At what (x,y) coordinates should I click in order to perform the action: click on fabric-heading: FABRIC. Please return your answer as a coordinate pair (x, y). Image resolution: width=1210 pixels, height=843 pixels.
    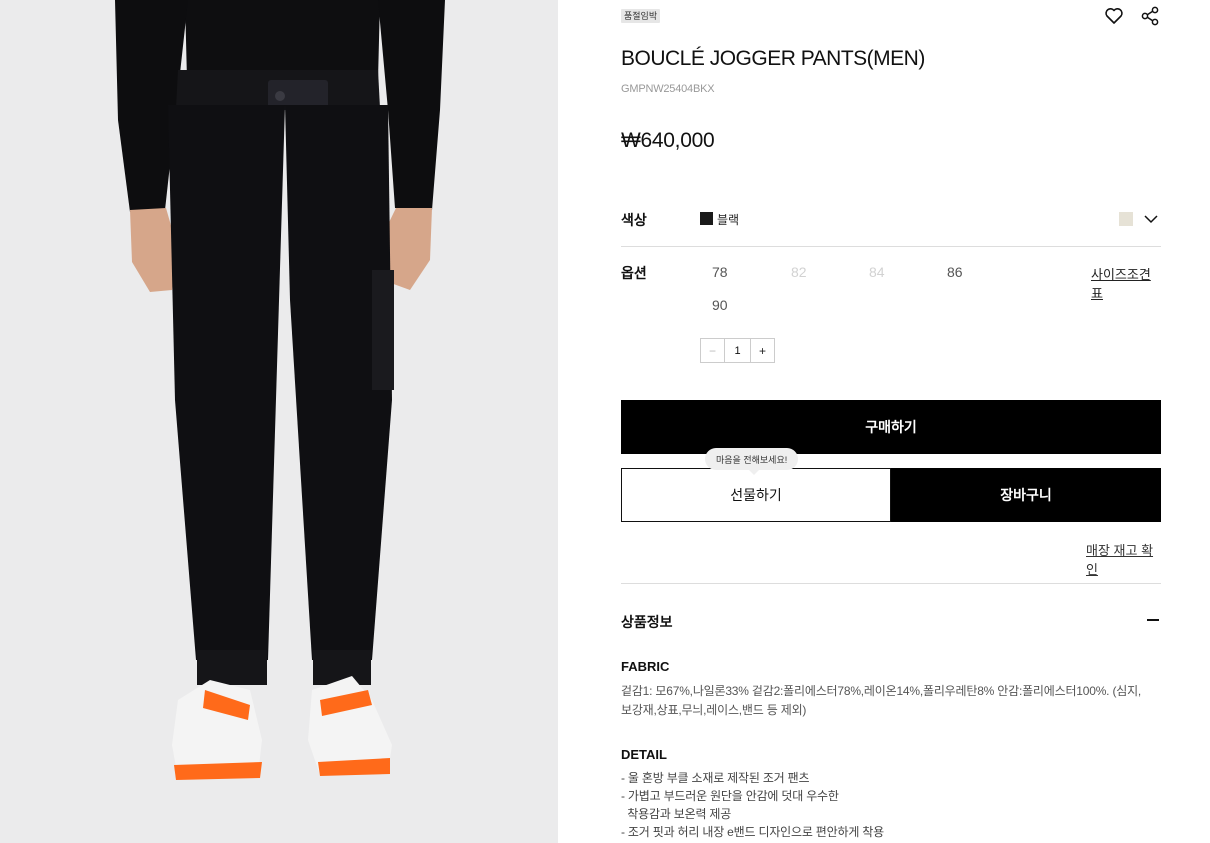
    Looking at the image, I should click on (645, 666).